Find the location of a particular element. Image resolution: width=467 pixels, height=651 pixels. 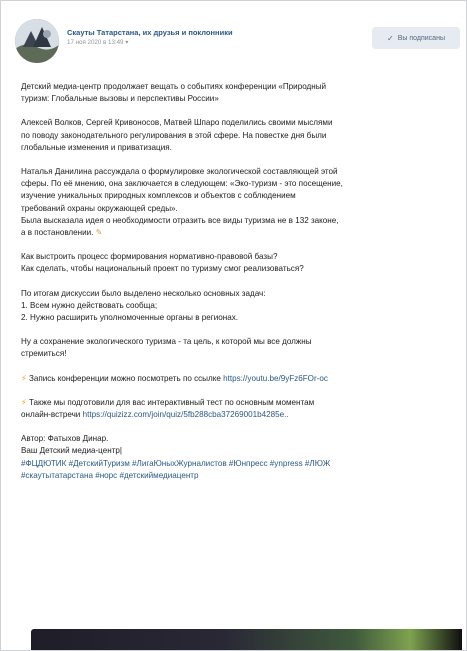

test-text-continued: онлайн-встречи is located at coordinates (51, 415).